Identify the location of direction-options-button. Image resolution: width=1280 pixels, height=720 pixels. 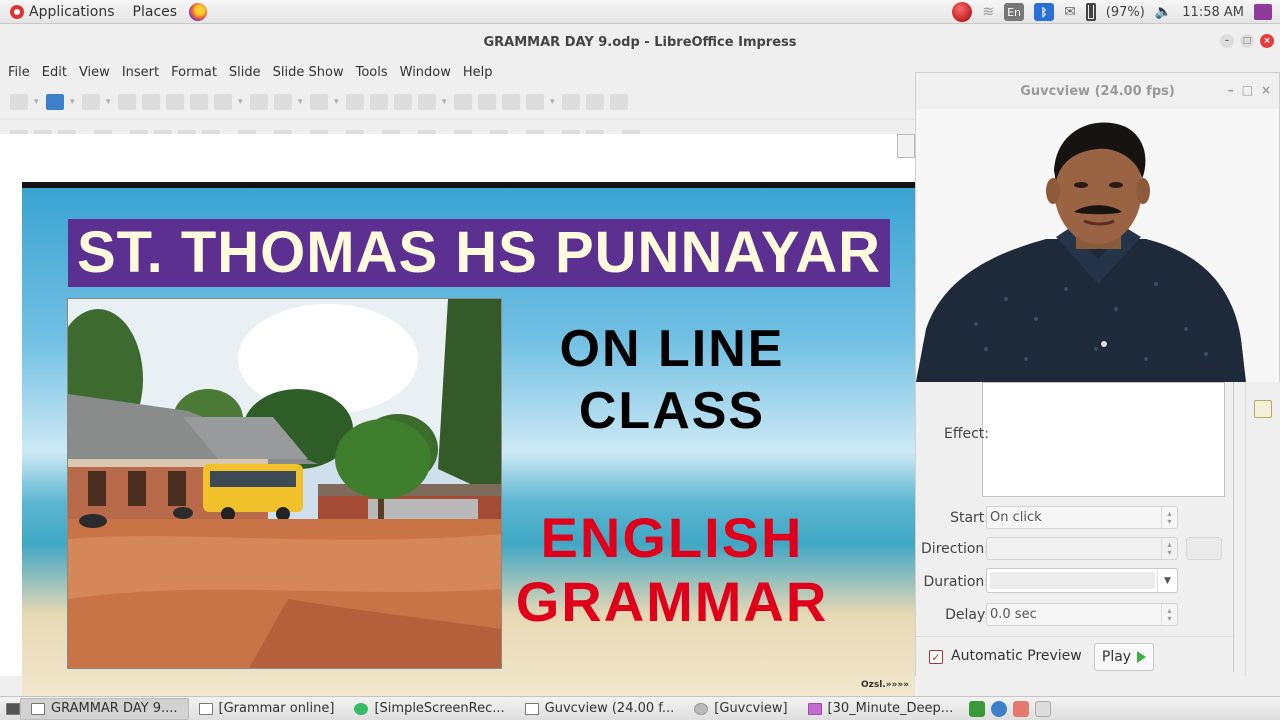
(1204, 548).